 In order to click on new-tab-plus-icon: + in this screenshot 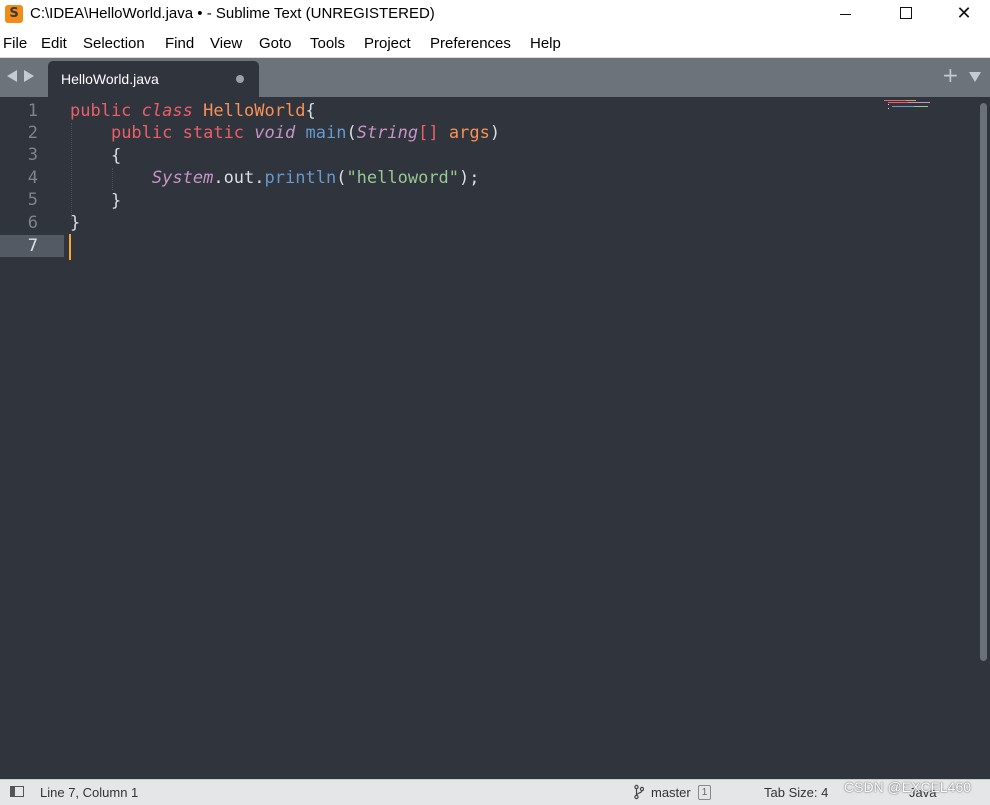, I will do `click(950, 75)`.